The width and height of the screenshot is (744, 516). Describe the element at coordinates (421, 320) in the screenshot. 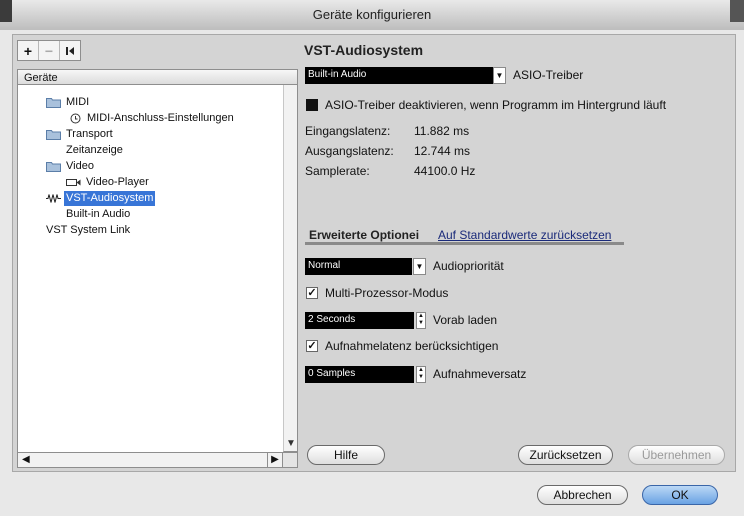

I see `preload-stepper-icon: ▲ ▼` at that location.